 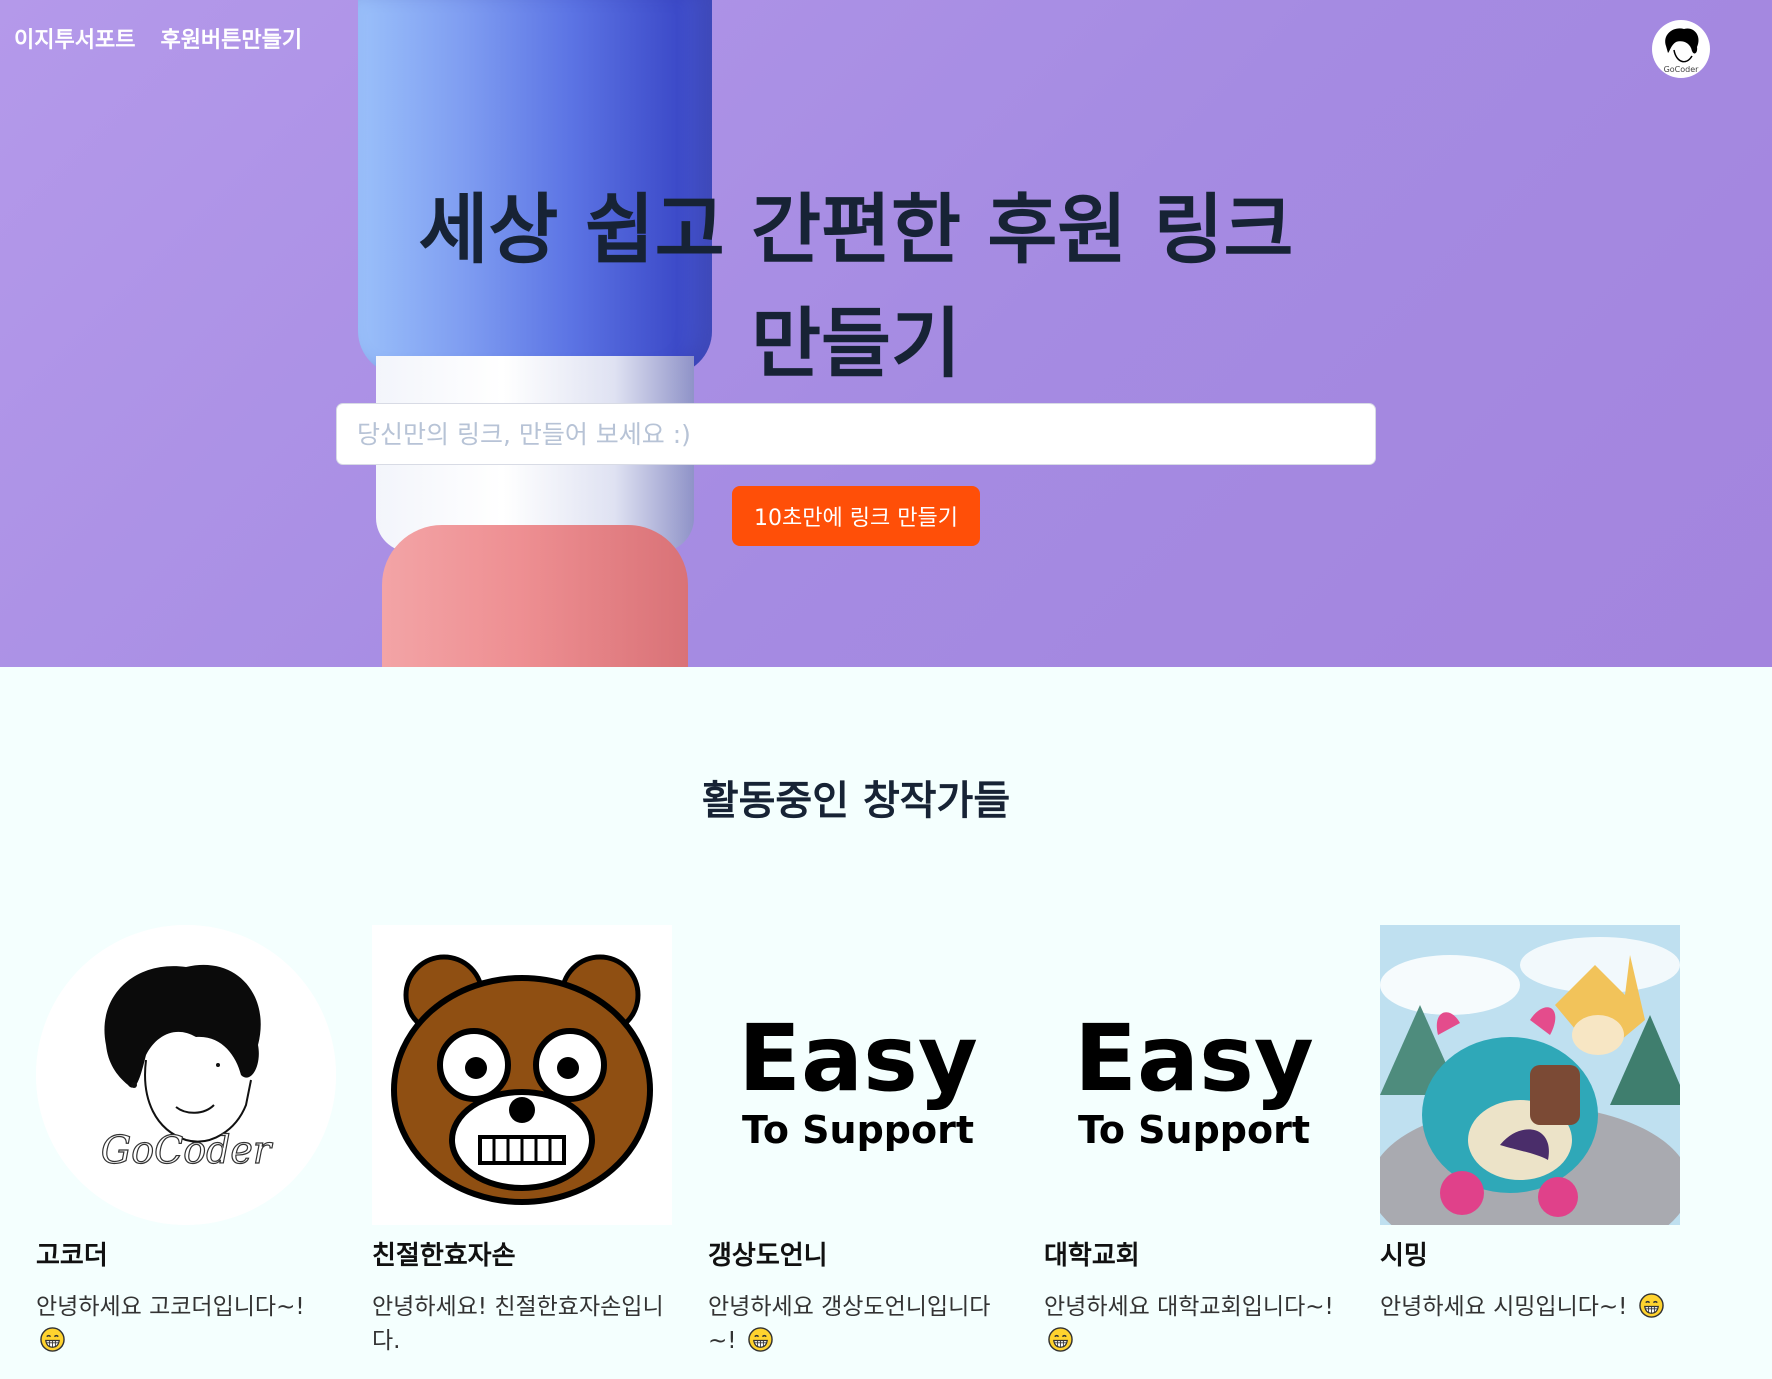 I want to click on creator-description-text: 안녕하세요 고코더입니다~!, so click(x=170, y=1307).